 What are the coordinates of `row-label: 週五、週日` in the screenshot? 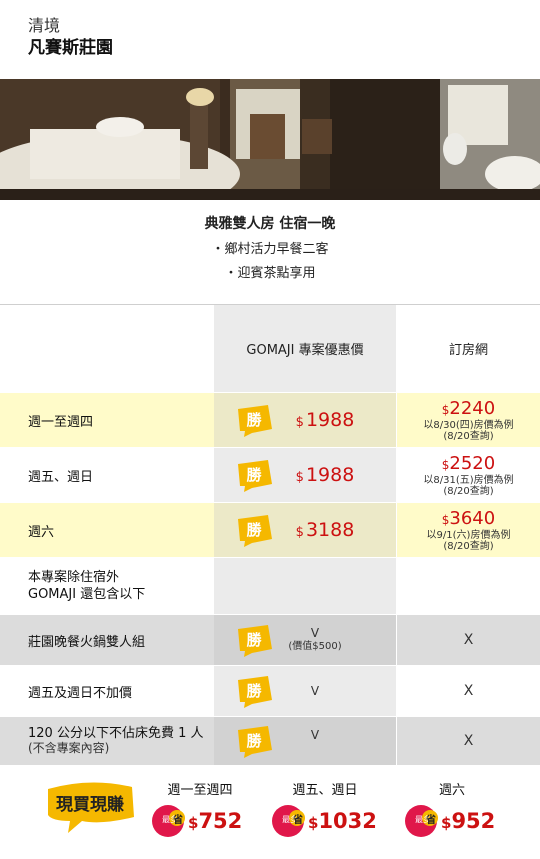 It's located at (61, 477).